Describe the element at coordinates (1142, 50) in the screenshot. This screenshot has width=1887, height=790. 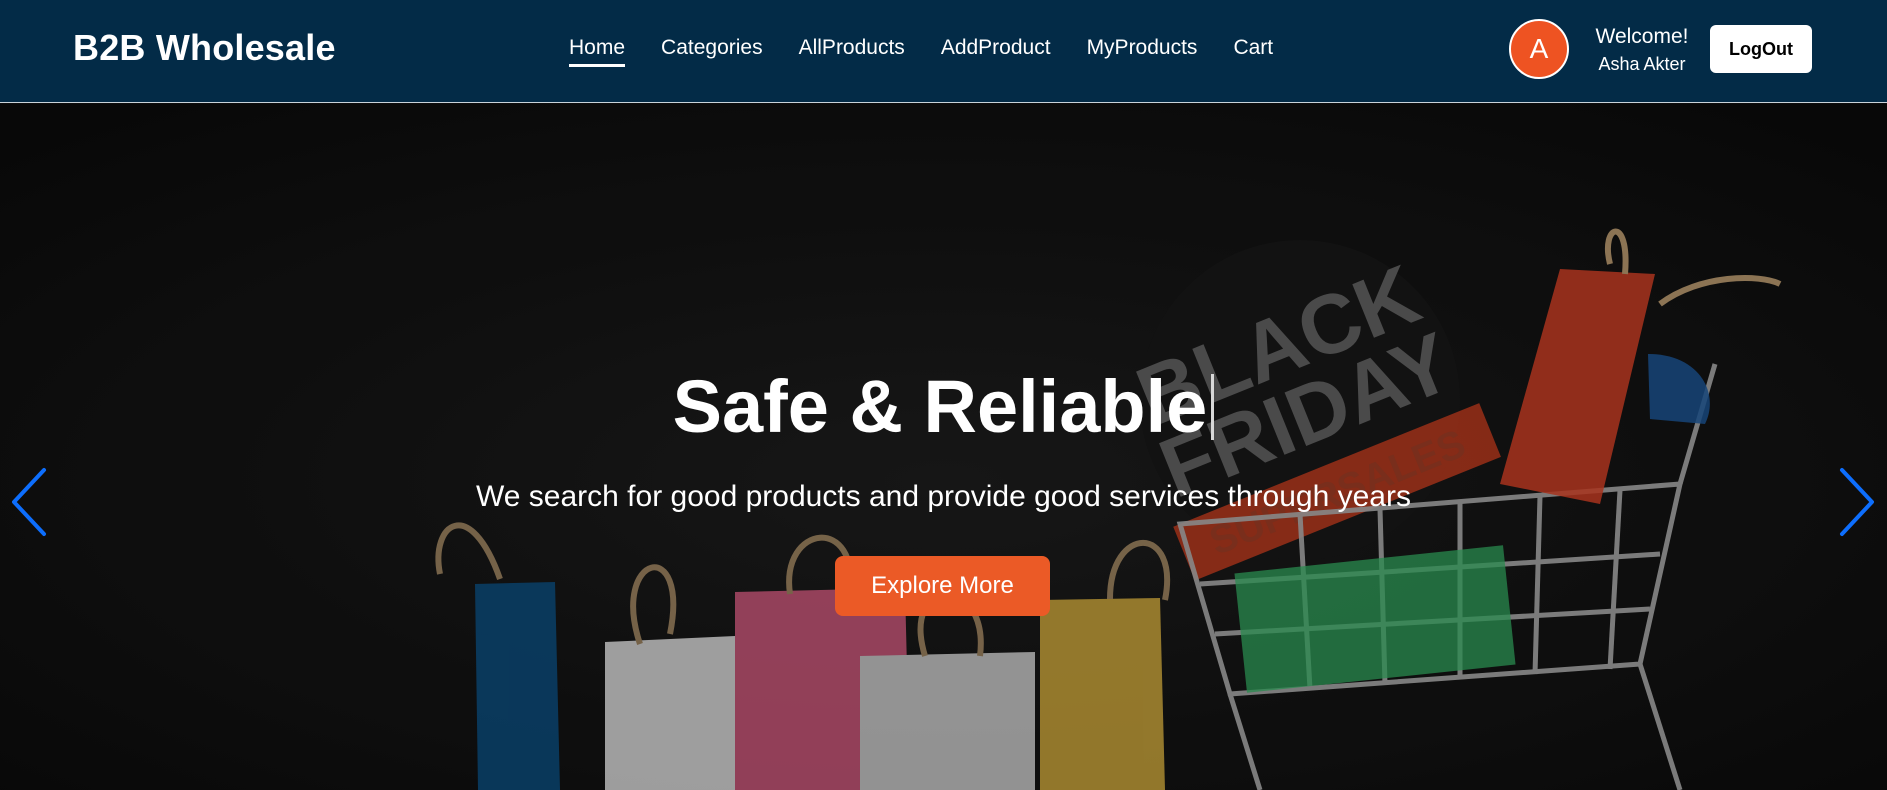
I see `nav-link-my-products: MyProducts` at that location.